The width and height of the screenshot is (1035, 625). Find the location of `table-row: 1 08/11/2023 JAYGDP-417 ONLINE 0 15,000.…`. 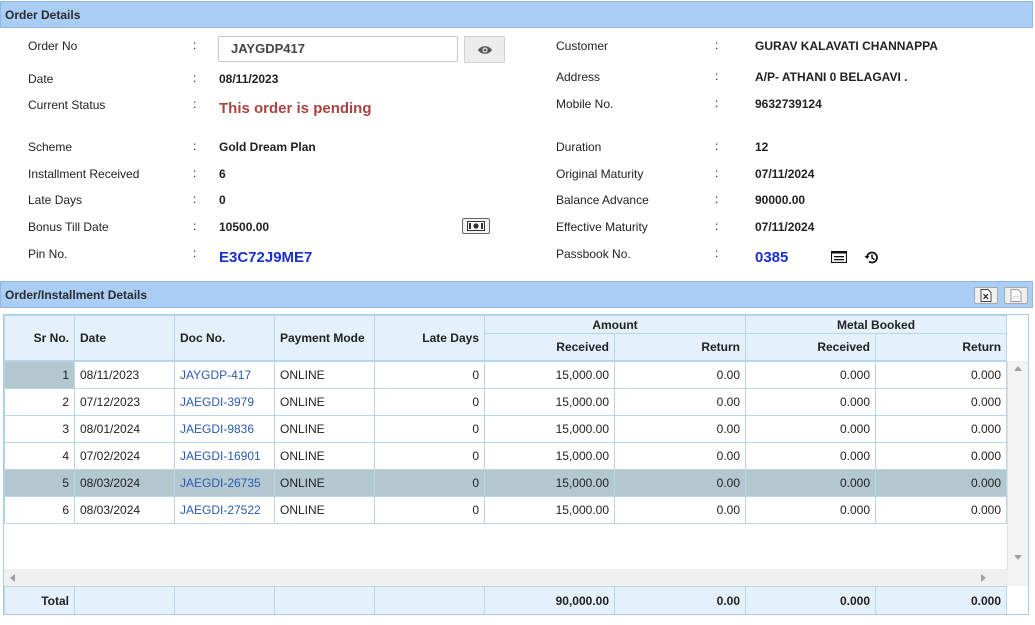

table-row: 1 08/11/2023 JAYGDP-417 ONLINE 0 15,000.… is located at coordinates (505, 375).